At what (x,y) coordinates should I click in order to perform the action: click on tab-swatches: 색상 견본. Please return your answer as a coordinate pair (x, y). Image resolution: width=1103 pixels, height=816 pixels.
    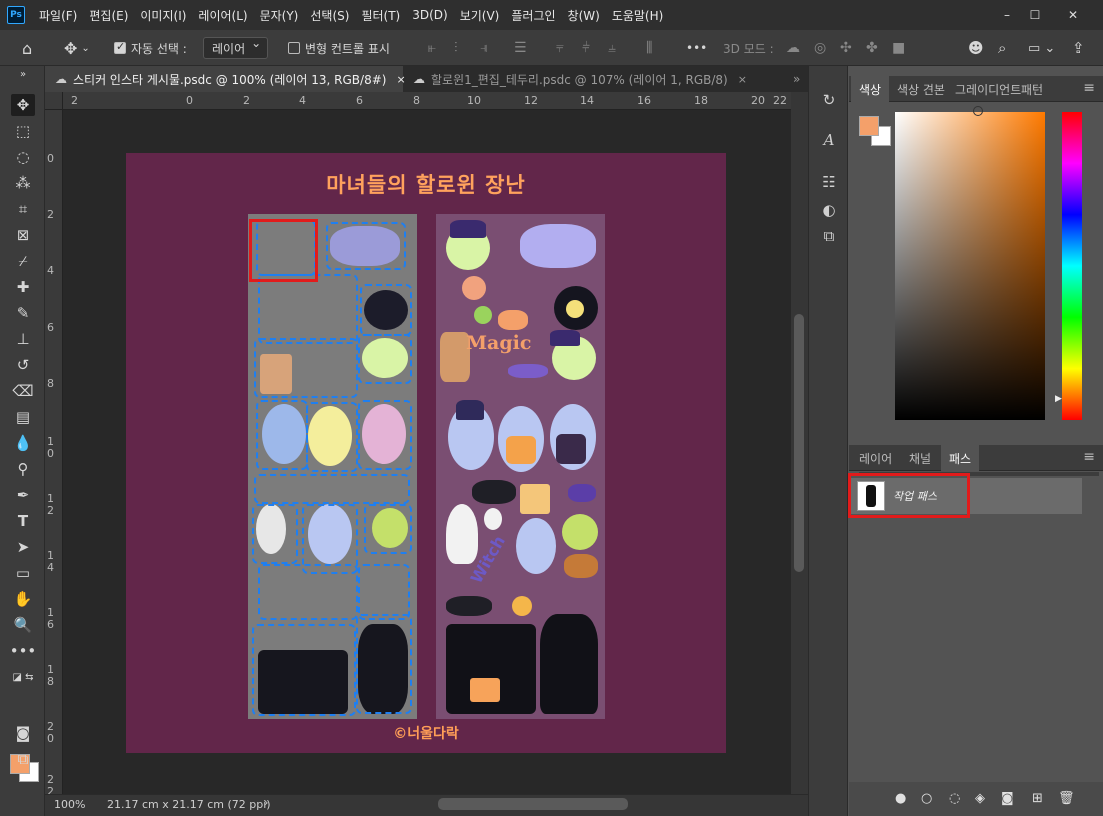
    Looking at the image, I should click on (921, 89).